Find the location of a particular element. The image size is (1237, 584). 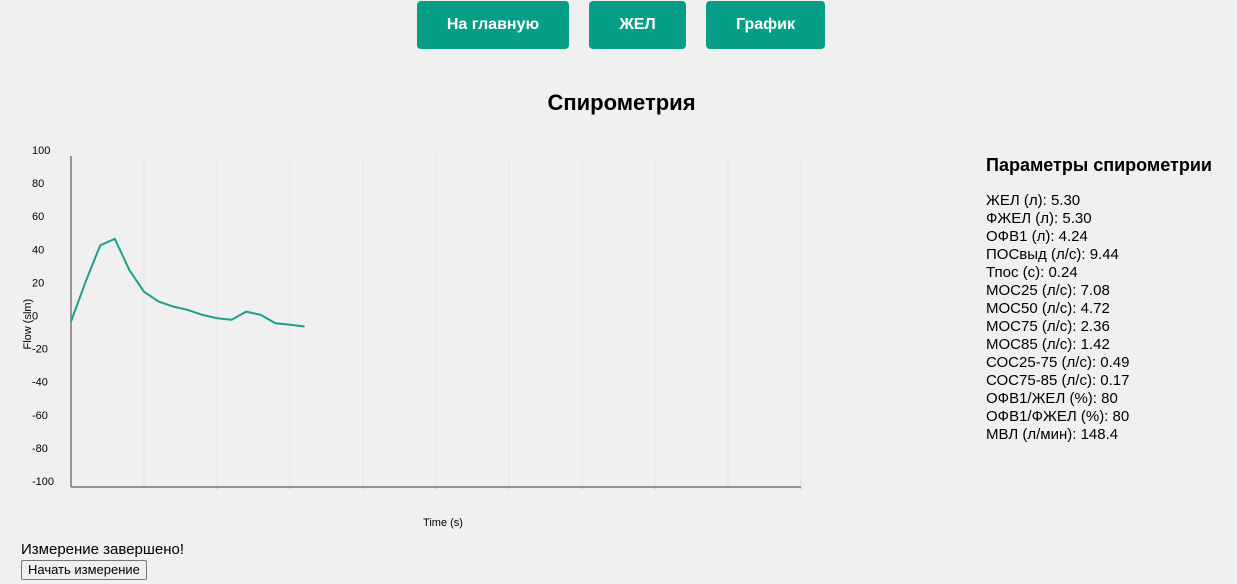

home-button: На главную is located at coordinates (493, 25).